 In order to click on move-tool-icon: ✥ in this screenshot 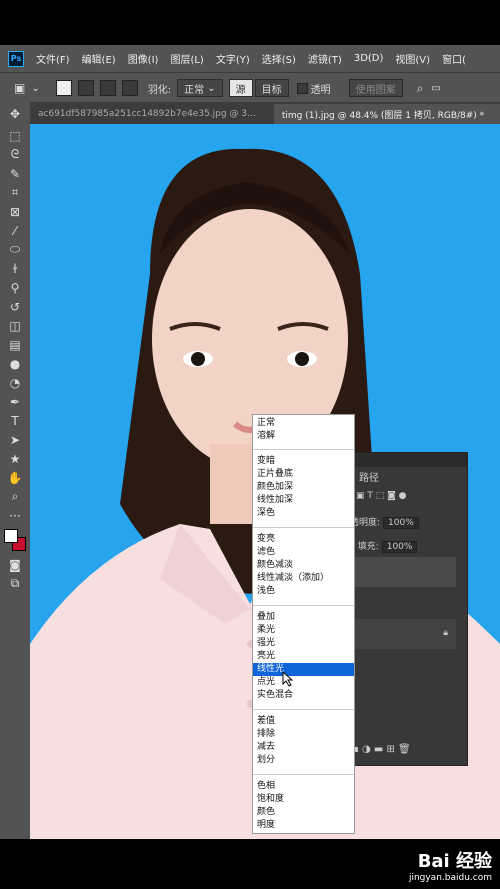, I will do `click(15, 114)`.